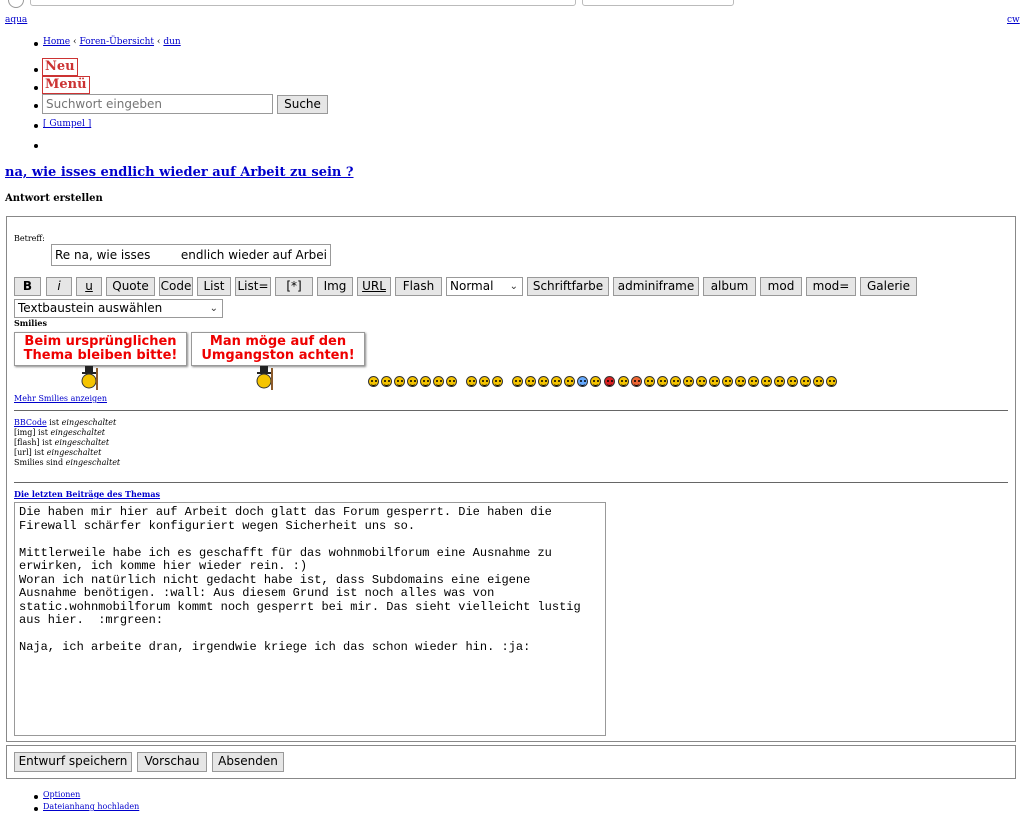  What do you see at coordinates (248, 762) in the screenshot?
I see `submit-button: Absenden` at bounding box center [248, 762].